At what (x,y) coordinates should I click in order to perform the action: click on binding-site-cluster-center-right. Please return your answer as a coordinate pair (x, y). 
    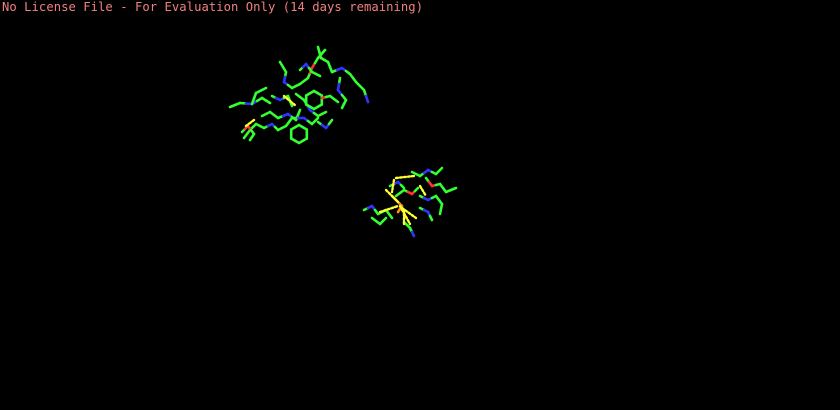
    Looking at the image, I should click on (410, 202).